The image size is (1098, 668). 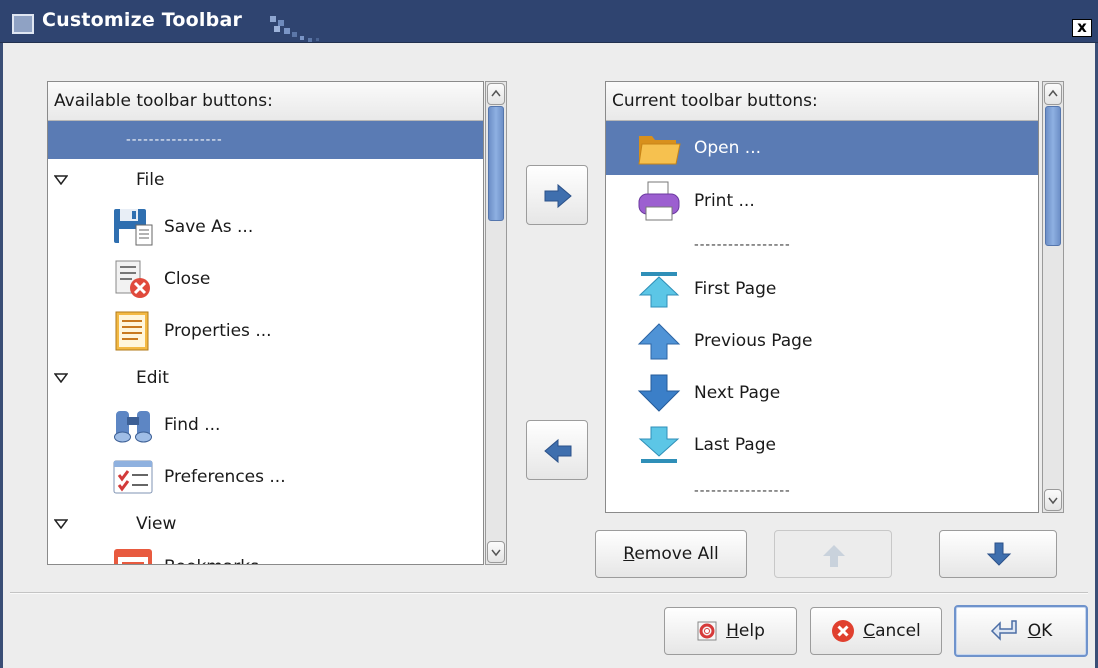 What do you see at coordinates (265, 101) in the screenshot?
I see `available-list-header: Available toolbar buttons:` at bounding box center [265, 101].